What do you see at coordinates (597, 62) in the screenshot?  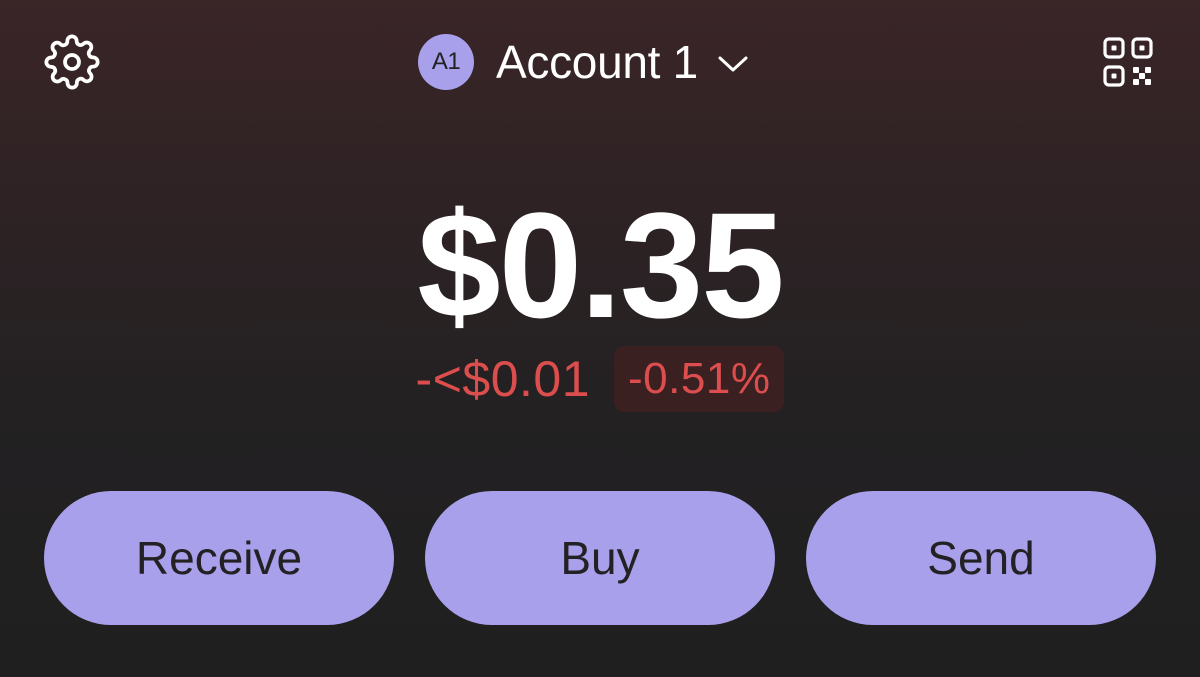 I see `account-name: Account 1` at bounding box center [597, 62].